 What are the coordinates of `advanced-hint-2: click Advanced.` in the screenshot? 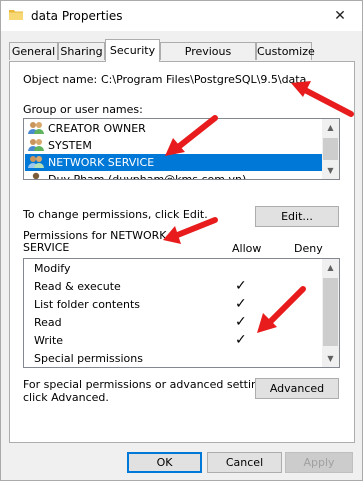 It's located at (66, 397).